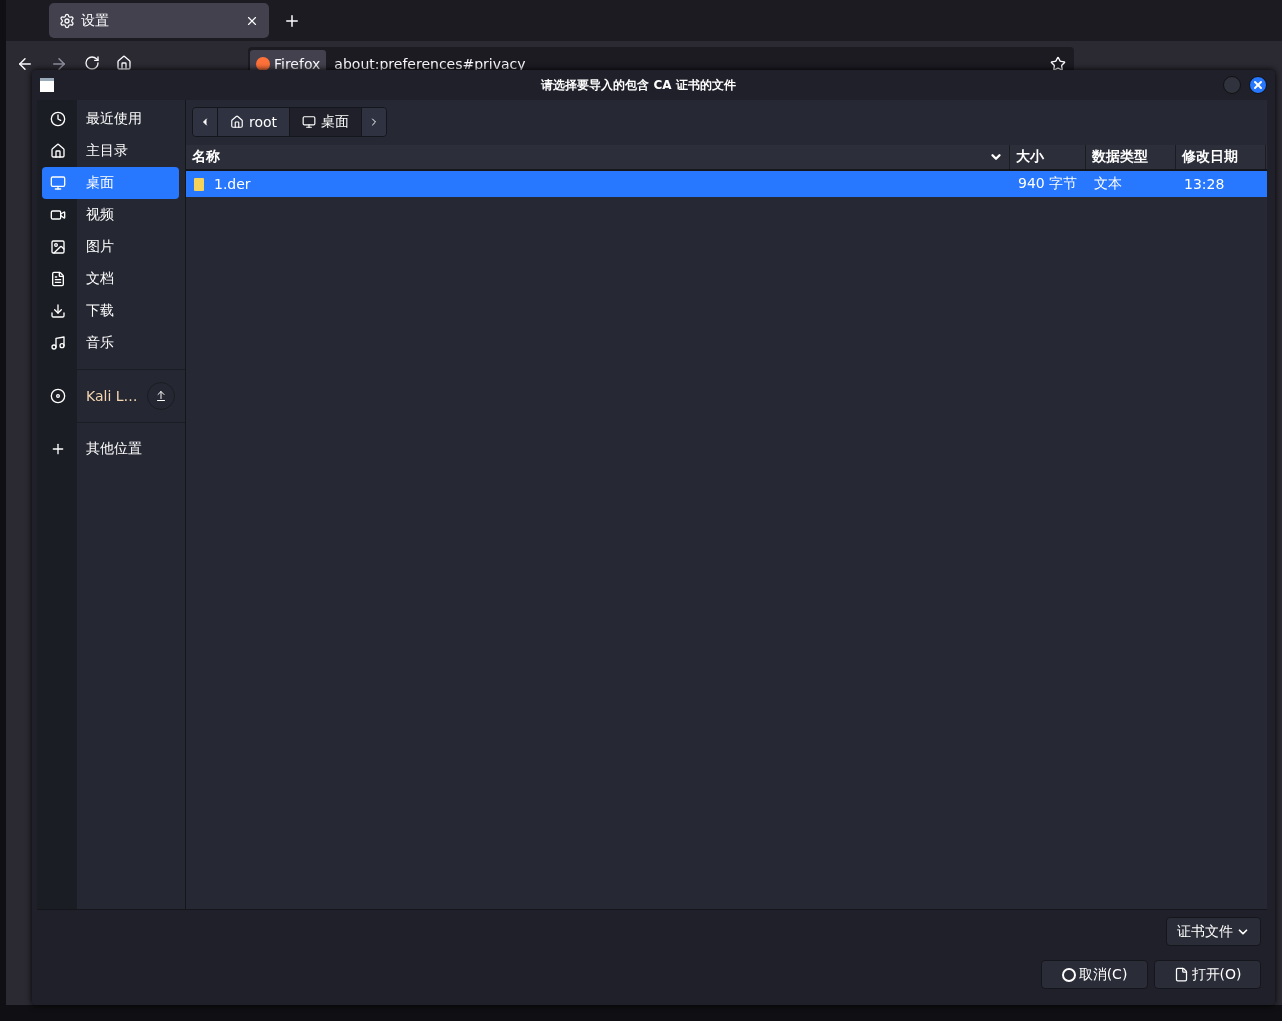 The height and width of the screenshot is (1021, 1282). Describe the element at coordinates (326, 122) in the screenshot. I see `path-button: 桌面` at that location.